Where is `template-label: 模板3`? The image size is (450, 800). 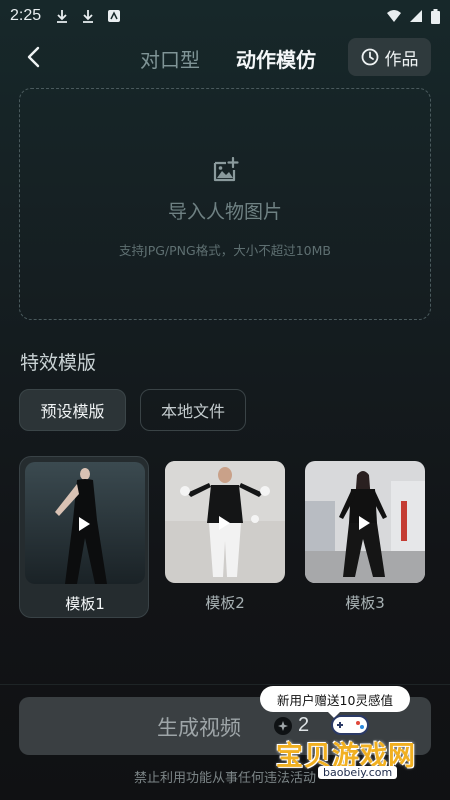
template-label: 模板3 is located at coordinates (365, 603).